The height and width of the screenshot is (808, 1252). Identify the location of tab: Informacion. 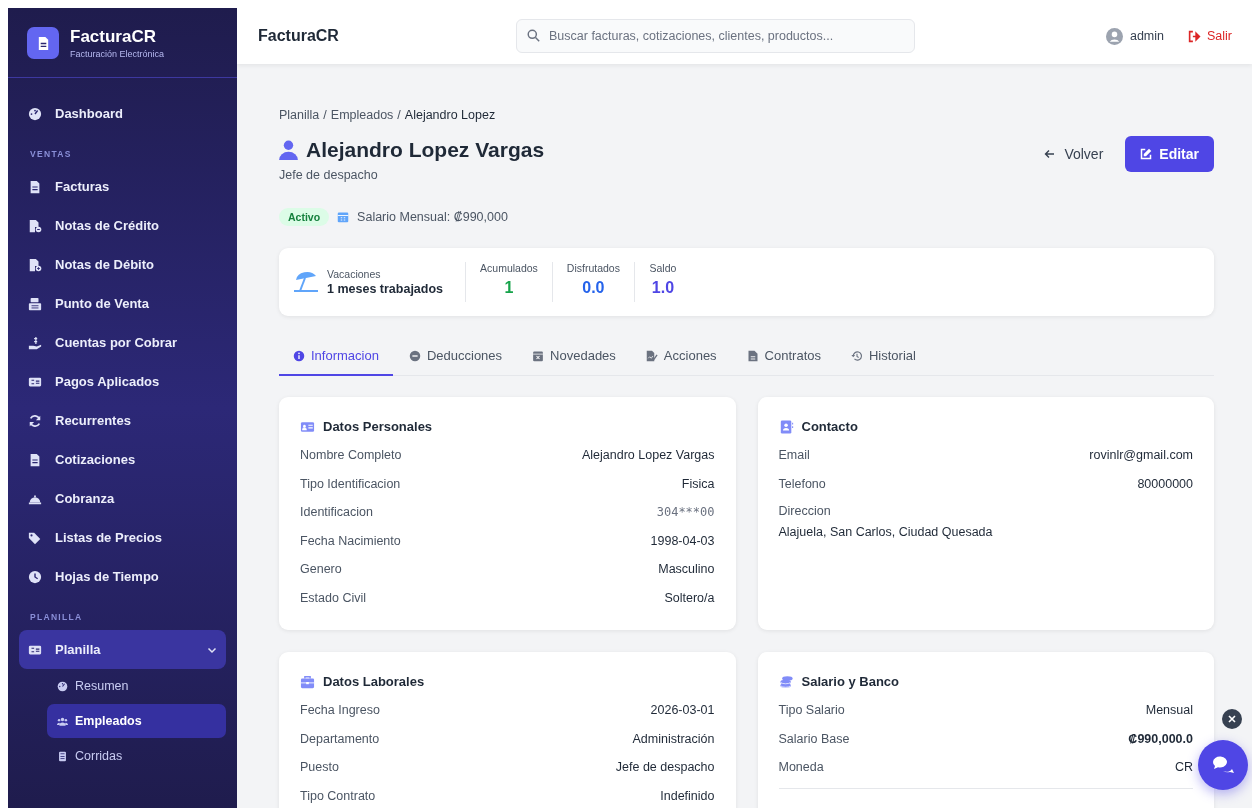
(336, 357).